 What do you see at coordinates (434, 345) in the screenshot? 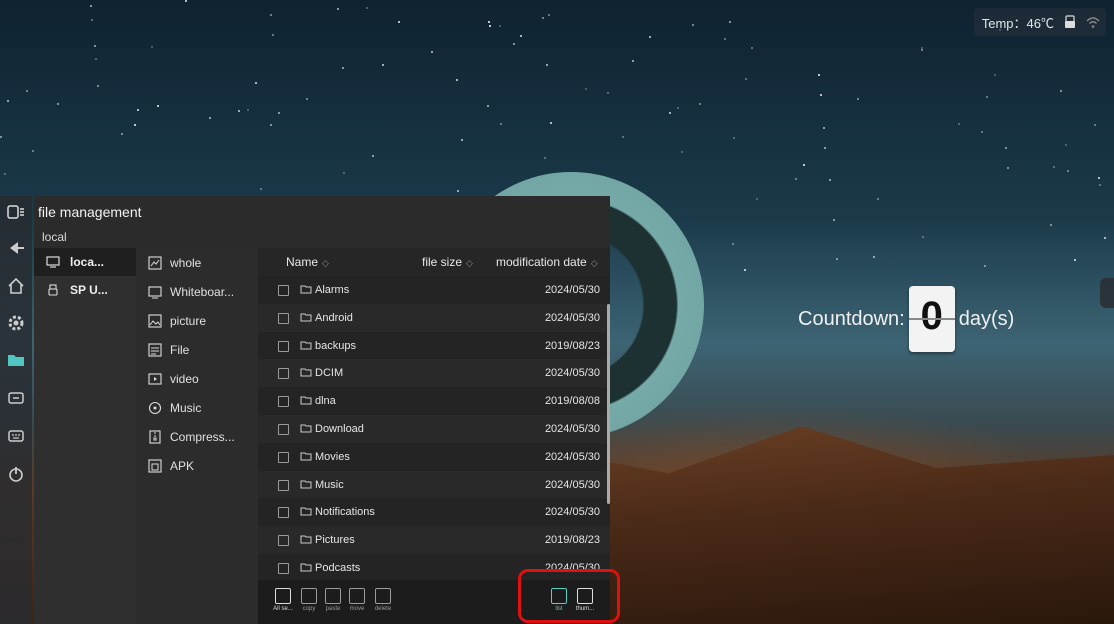
I see `file-row: backups 2019/08/23` at bounding box center [434, 345].